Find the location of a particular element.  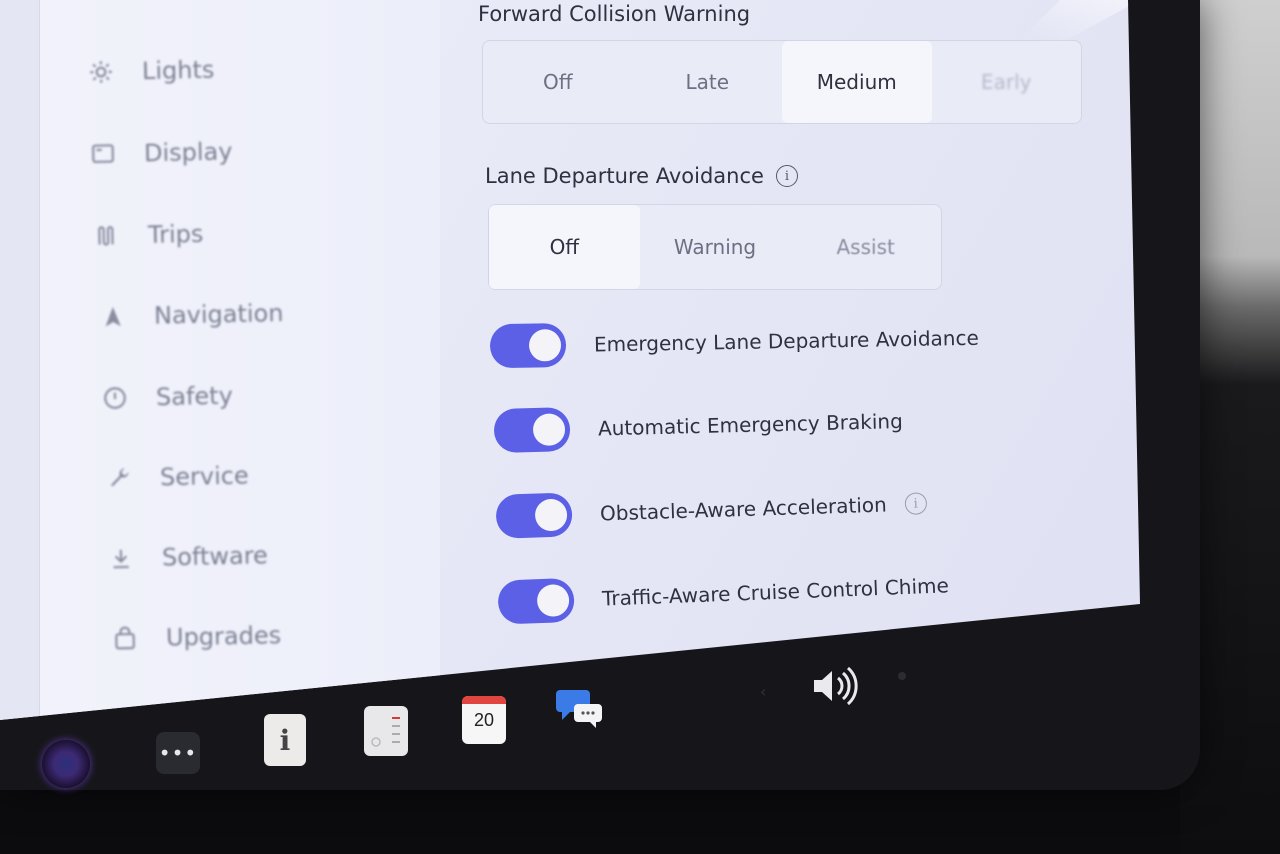

section-title: Lane Departure Avoidance is located at coordinates (624, 176).